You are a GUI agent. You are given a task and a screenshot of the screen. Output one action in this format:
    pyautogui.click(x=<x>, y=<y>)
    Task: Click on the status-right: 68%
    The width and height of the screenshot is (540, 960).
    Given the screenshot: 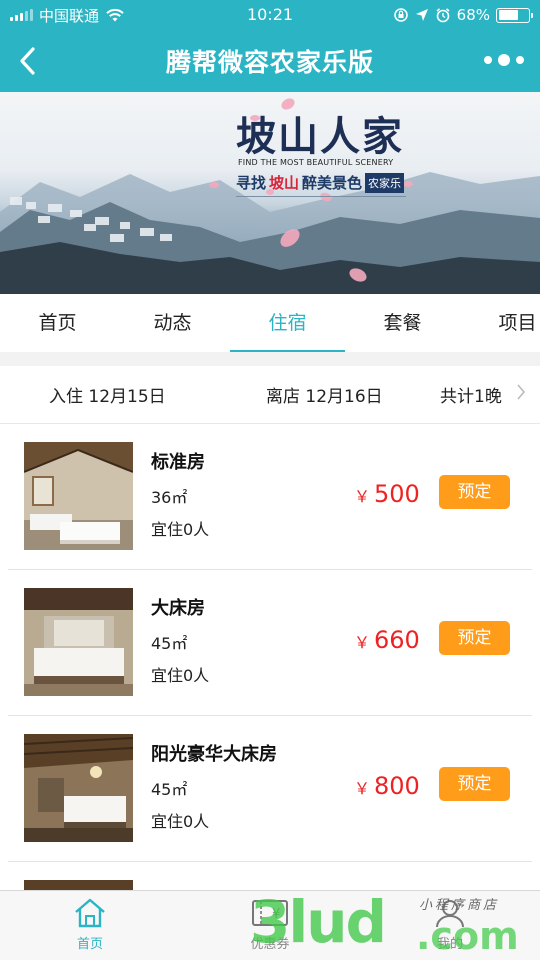 What is the action you would take?
    pyautogui.click(x=463, y=15)
    